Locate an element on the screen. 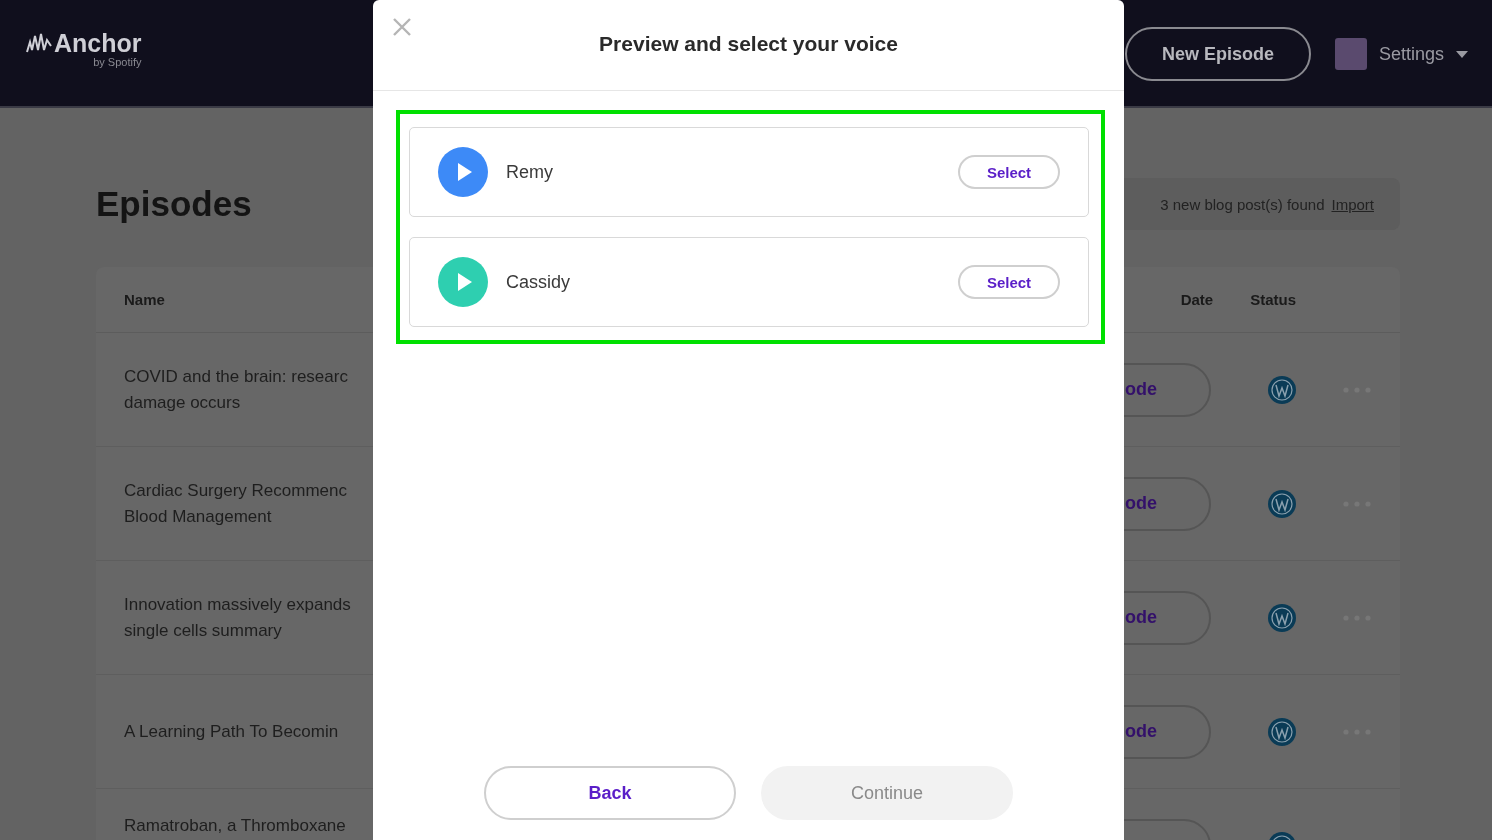  sound-wave-logo-icon is located at coordinates (39, 43).